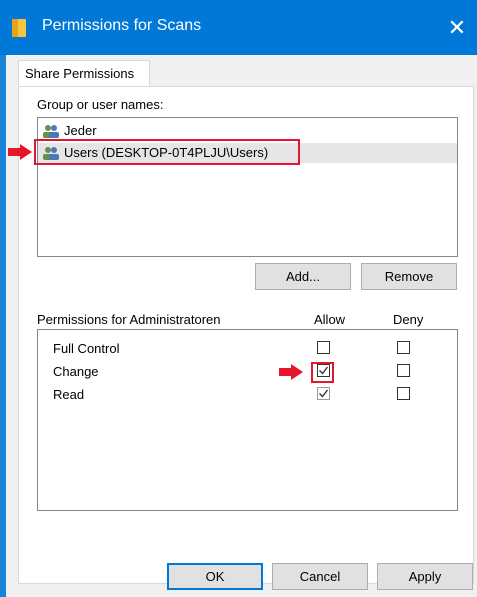 This screenshot has height=597, width=477. I want to click on read-allow-checkbox, so click(323, 393).